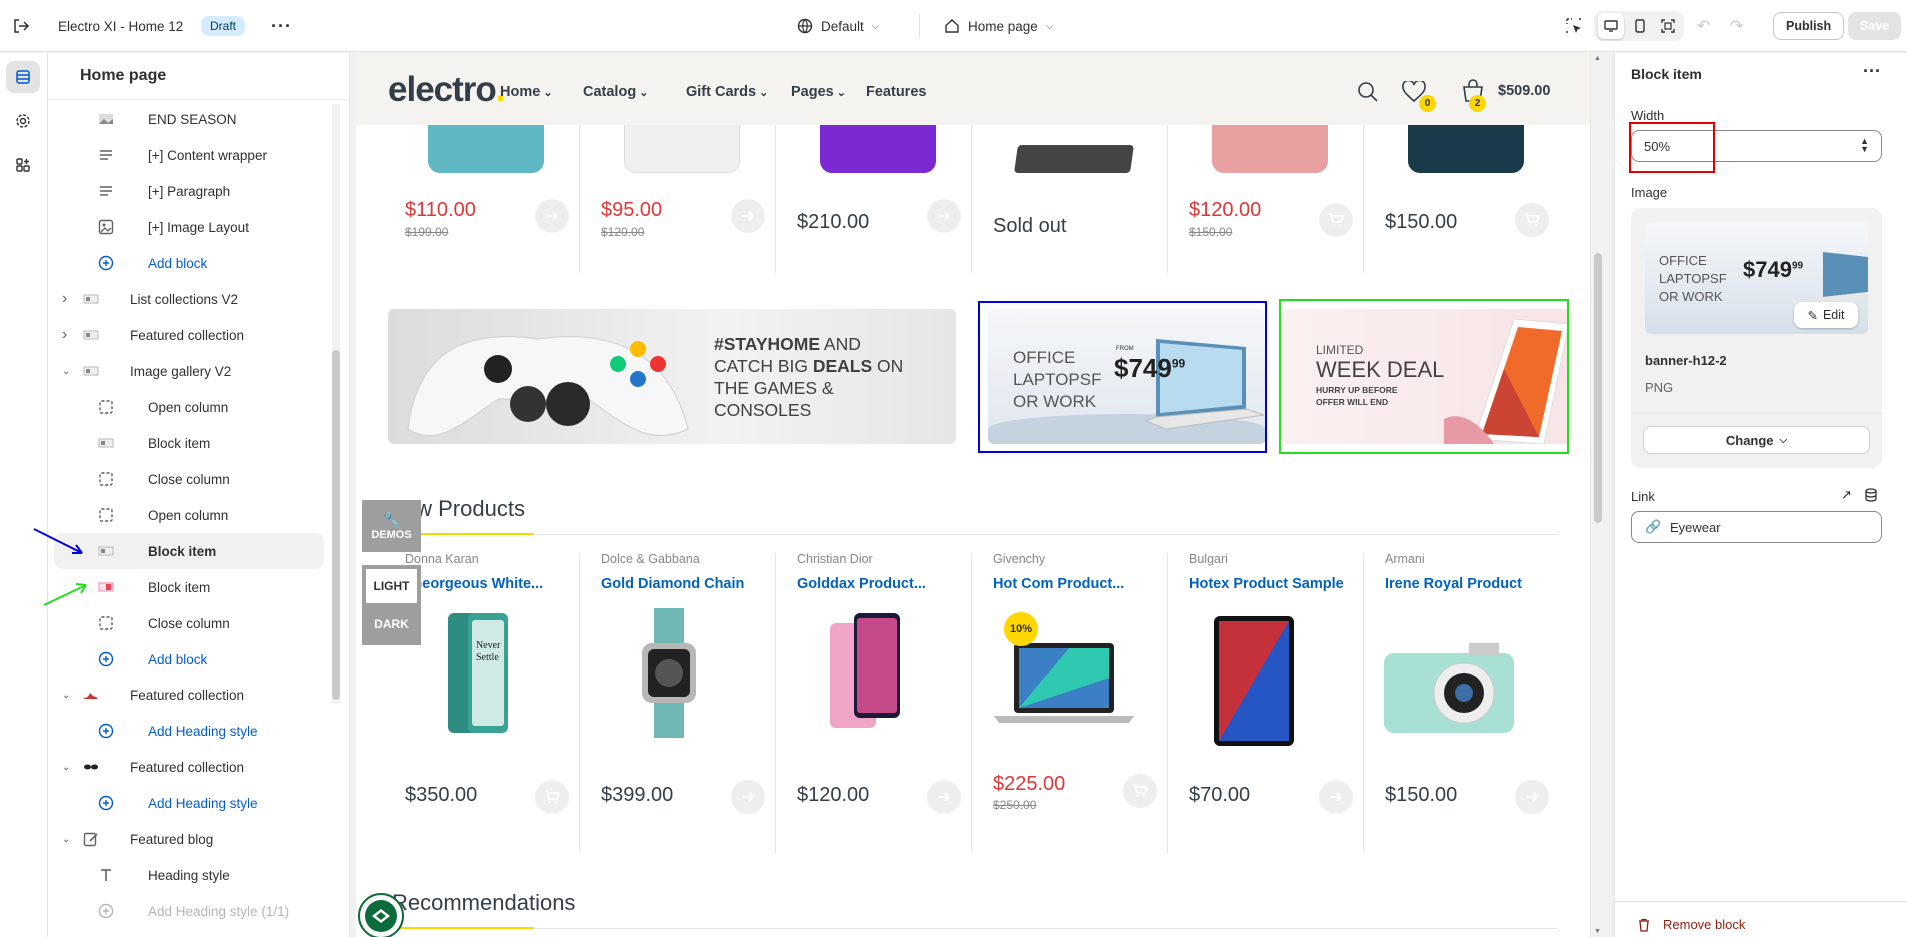 The image size is (1907, 937). What do you see at coordinates (1597, 931) in the screenshot?
I see `scroll-down-icon: ▼` at bounding box center [1597, 931].